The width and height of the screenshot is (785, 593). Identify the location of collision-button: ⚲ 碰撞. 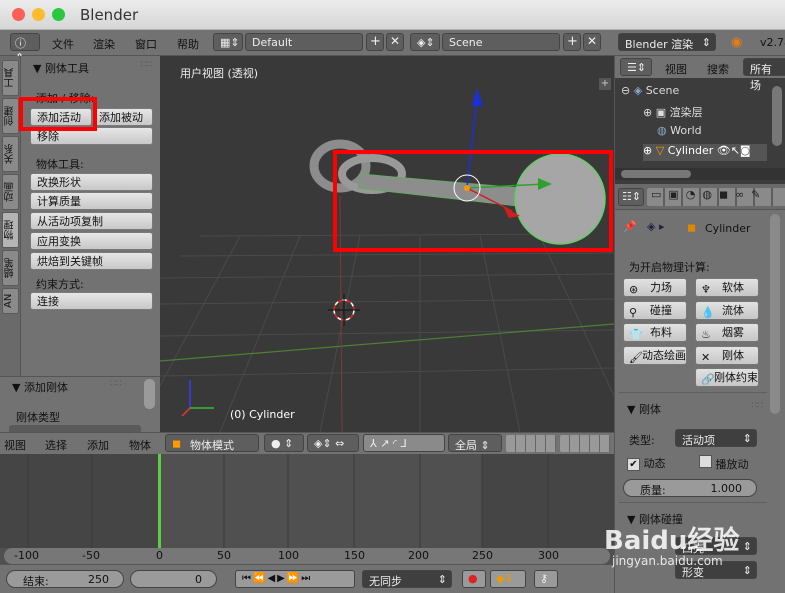
(655, 310).